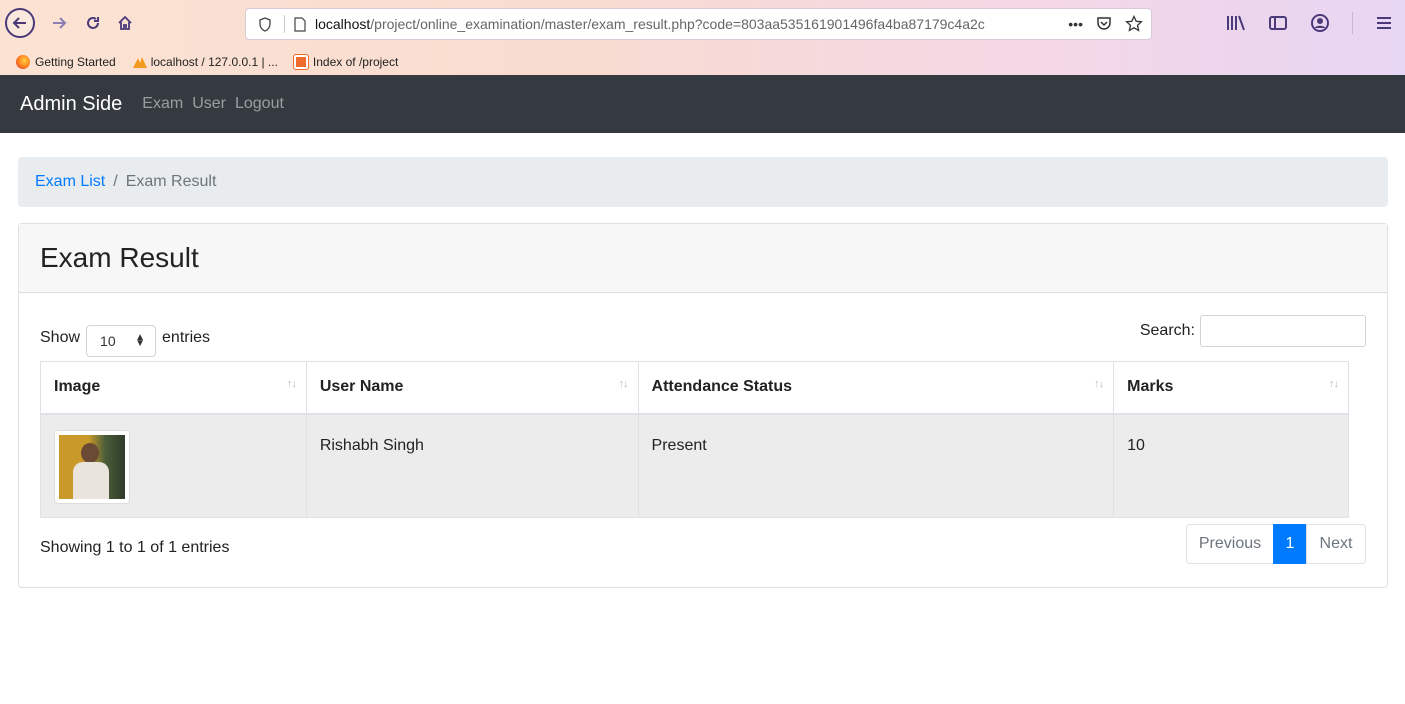  What do you see at coordinates (355, 62) in the screenshot?
I see `bookmark-label: Index of /project` at bounding box center [355, 62].